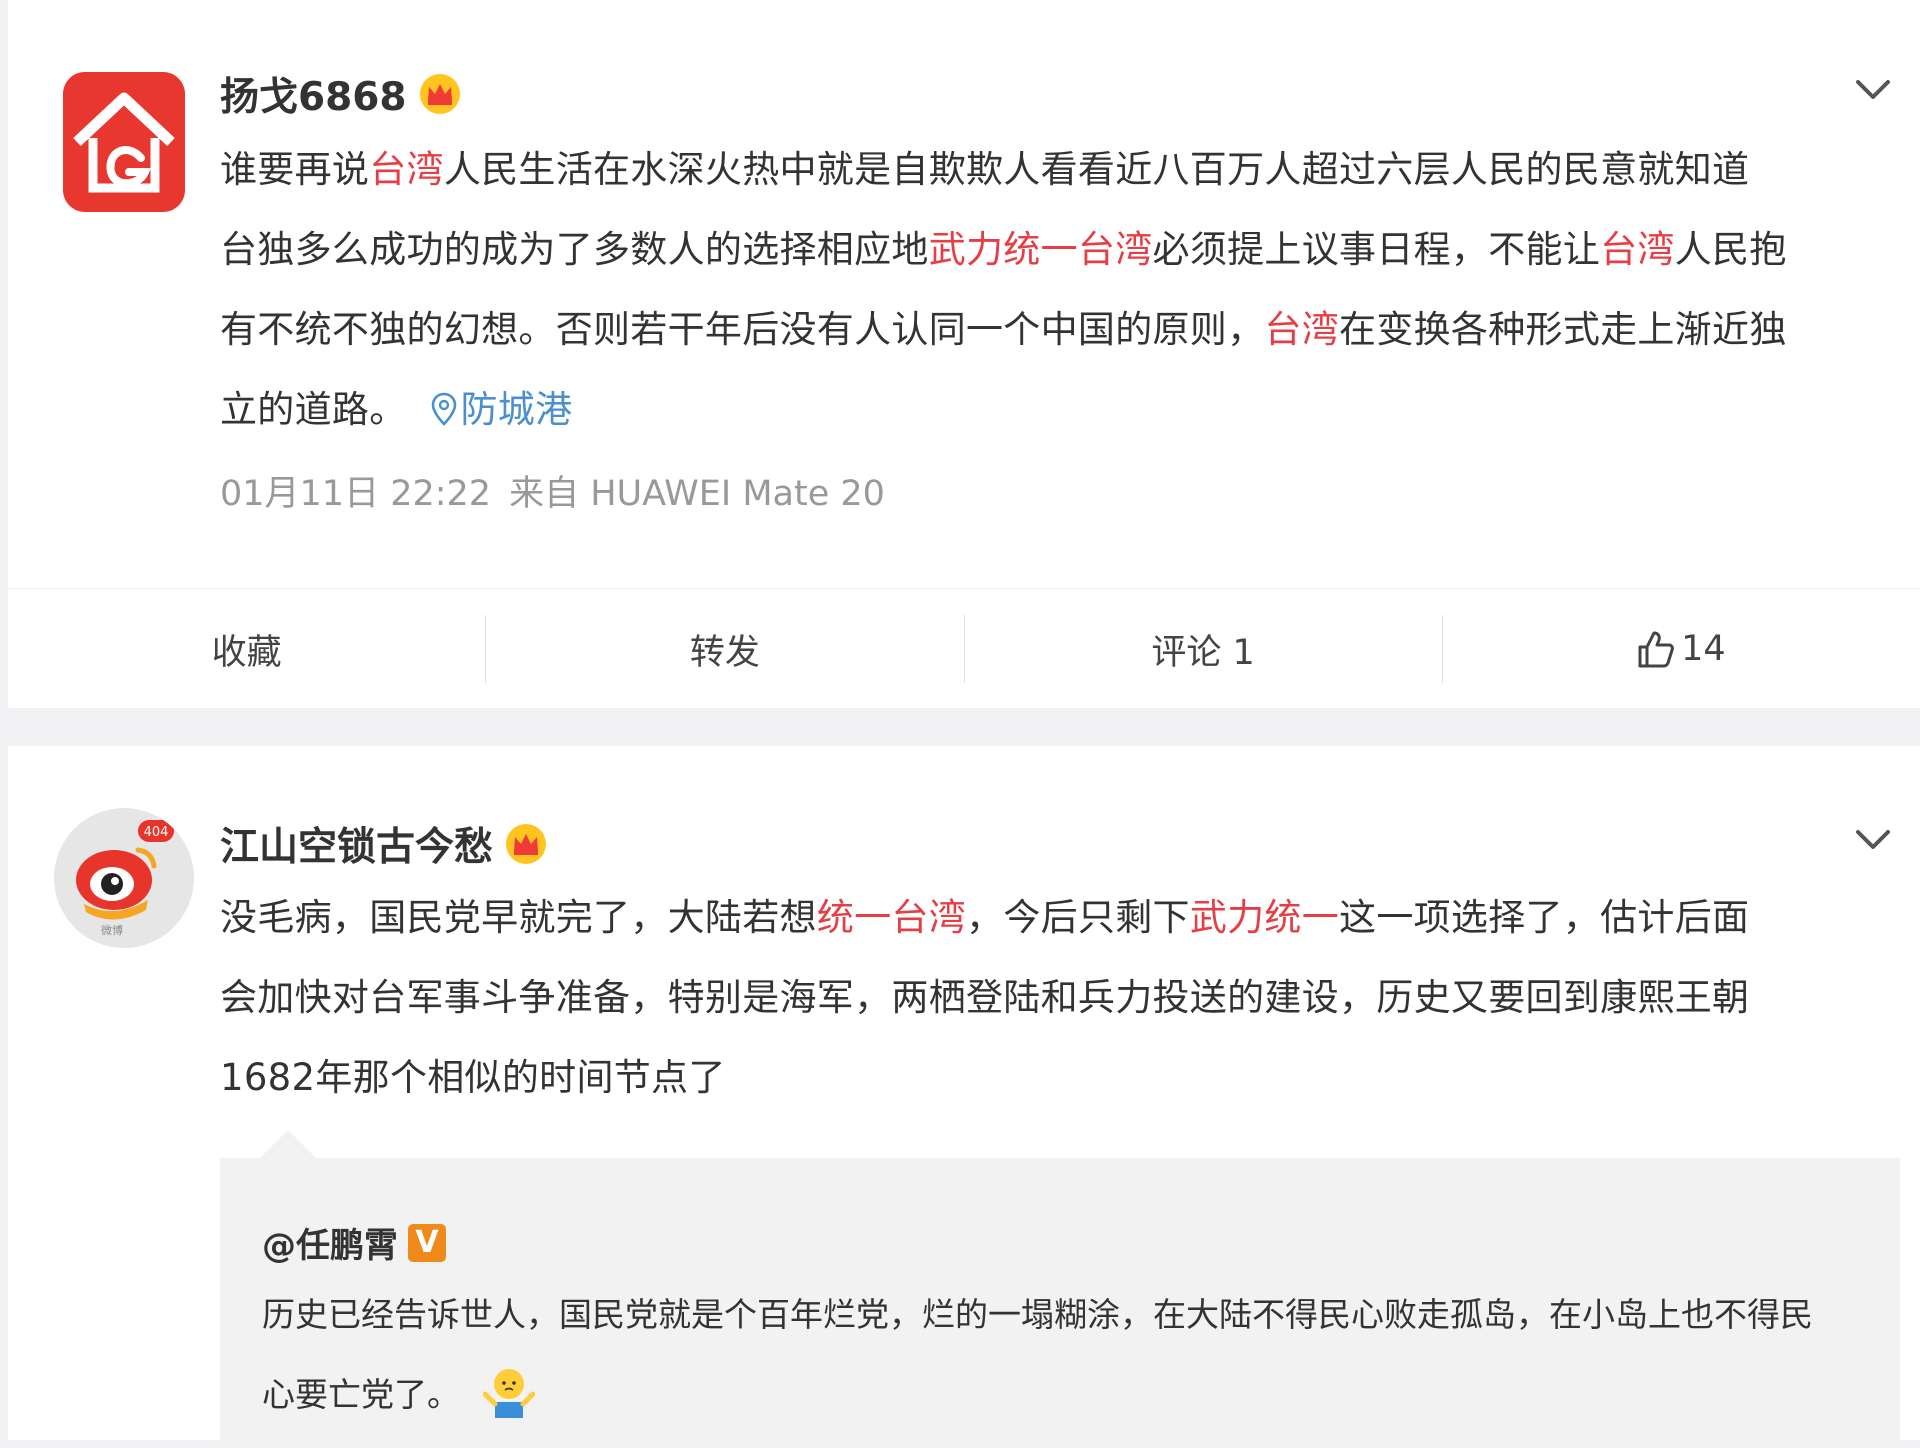  What do you see at coordinates (295, 169) in the screenshot?
I see `text-segment: 谁要再说` at bounding box center [295, 169].